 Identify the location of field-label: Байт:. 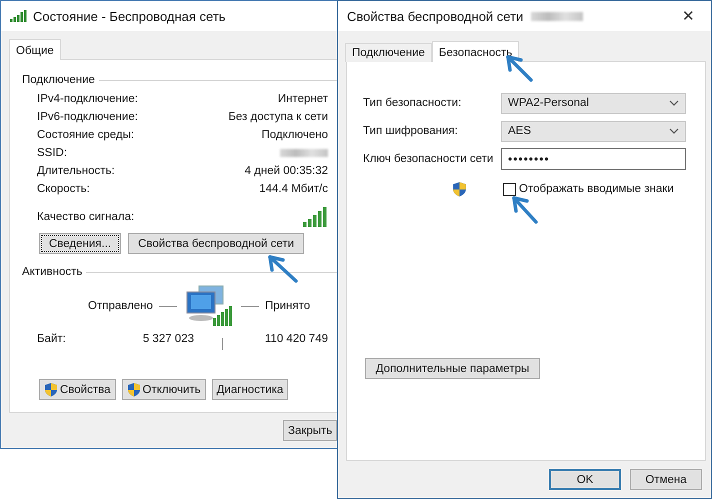
(52, 339).